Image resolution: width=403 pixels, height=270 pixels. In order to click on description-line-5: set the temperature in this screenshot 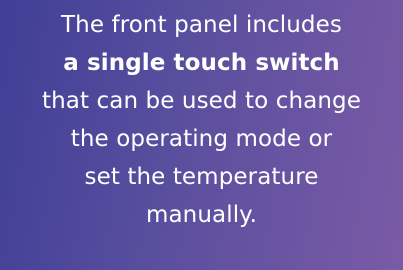, I will do `click(201, 177)`.